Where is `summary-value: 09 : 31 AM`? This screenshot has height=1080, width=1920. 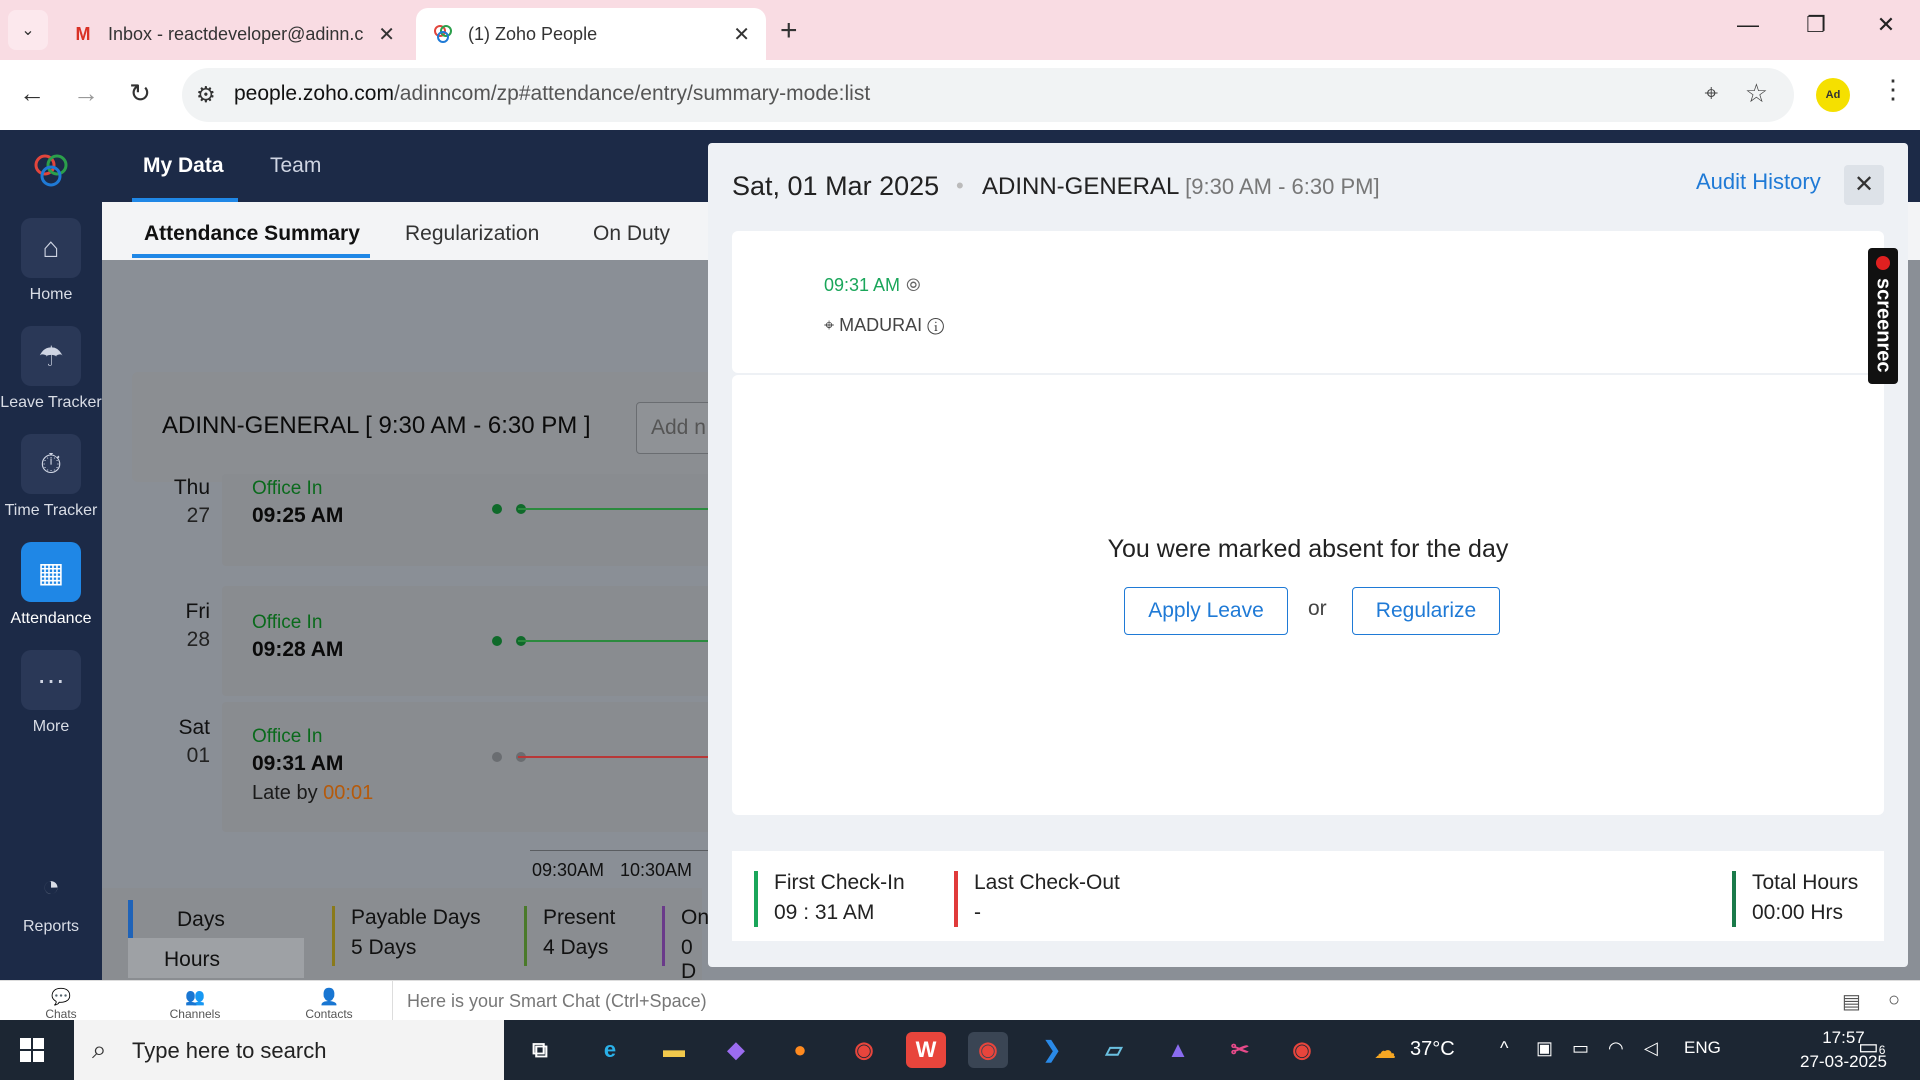
summary-value: 09 : 31 AM is located at coordinates (824, 912).